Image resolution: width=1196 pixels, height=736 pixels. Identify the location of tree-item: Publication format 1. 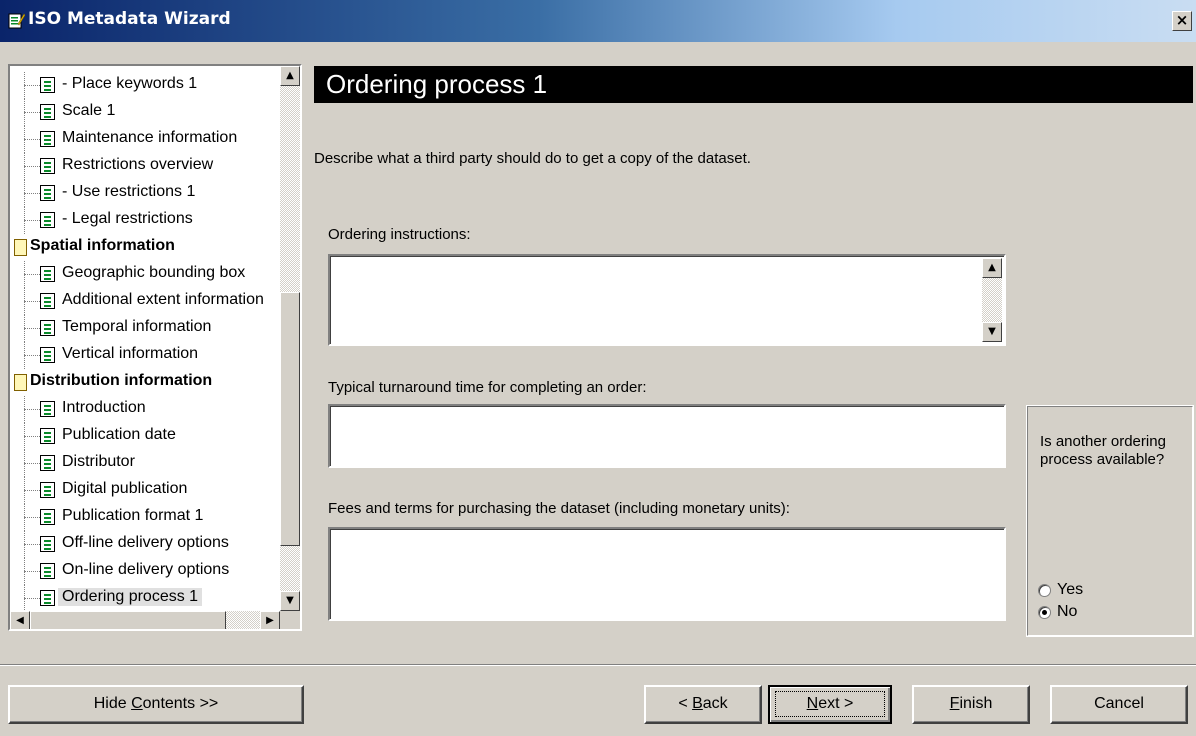
(144, 517).